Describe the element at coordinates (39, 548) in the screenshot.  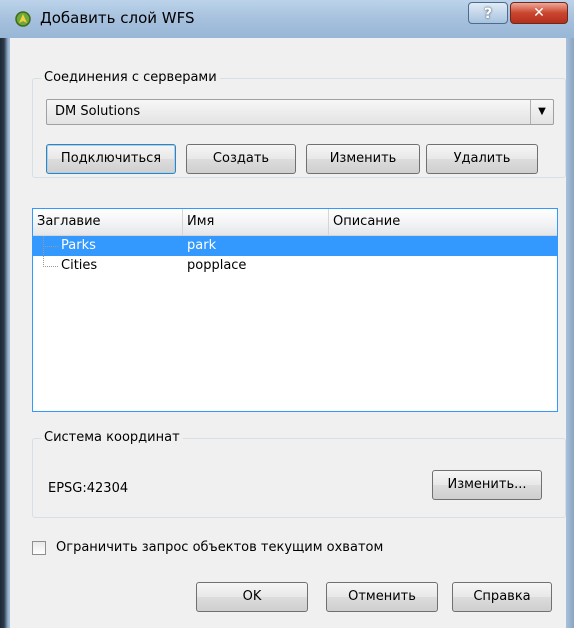
I see `limit-extent-checkbox` at that location.